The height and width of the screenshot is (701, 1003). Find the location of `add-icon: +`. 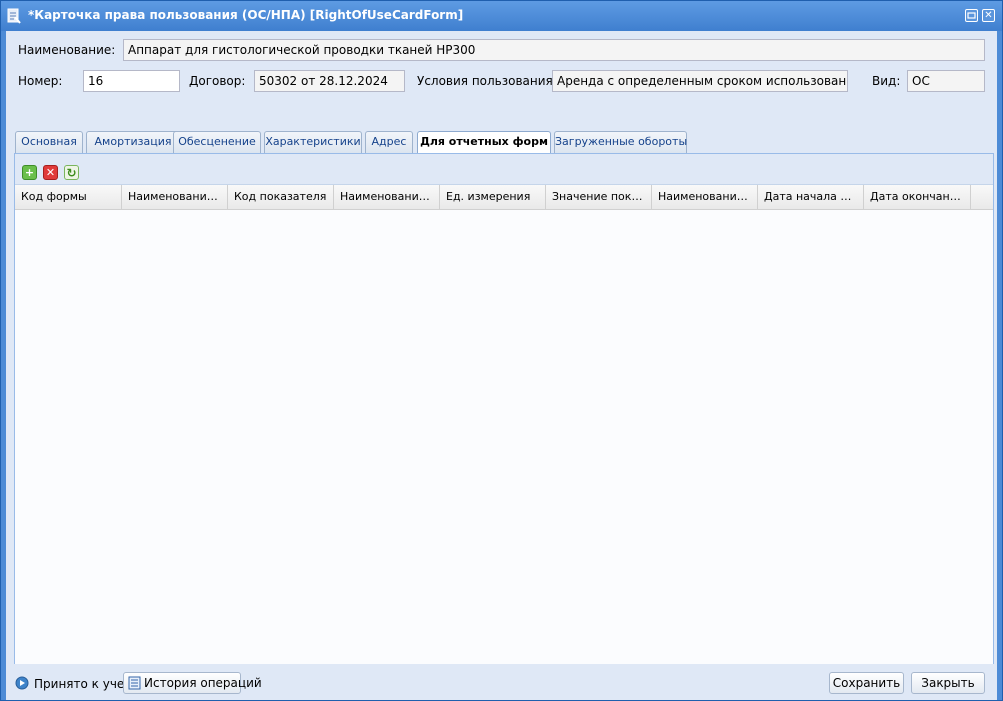

add-icon: + is located at coordinates (29, 172).